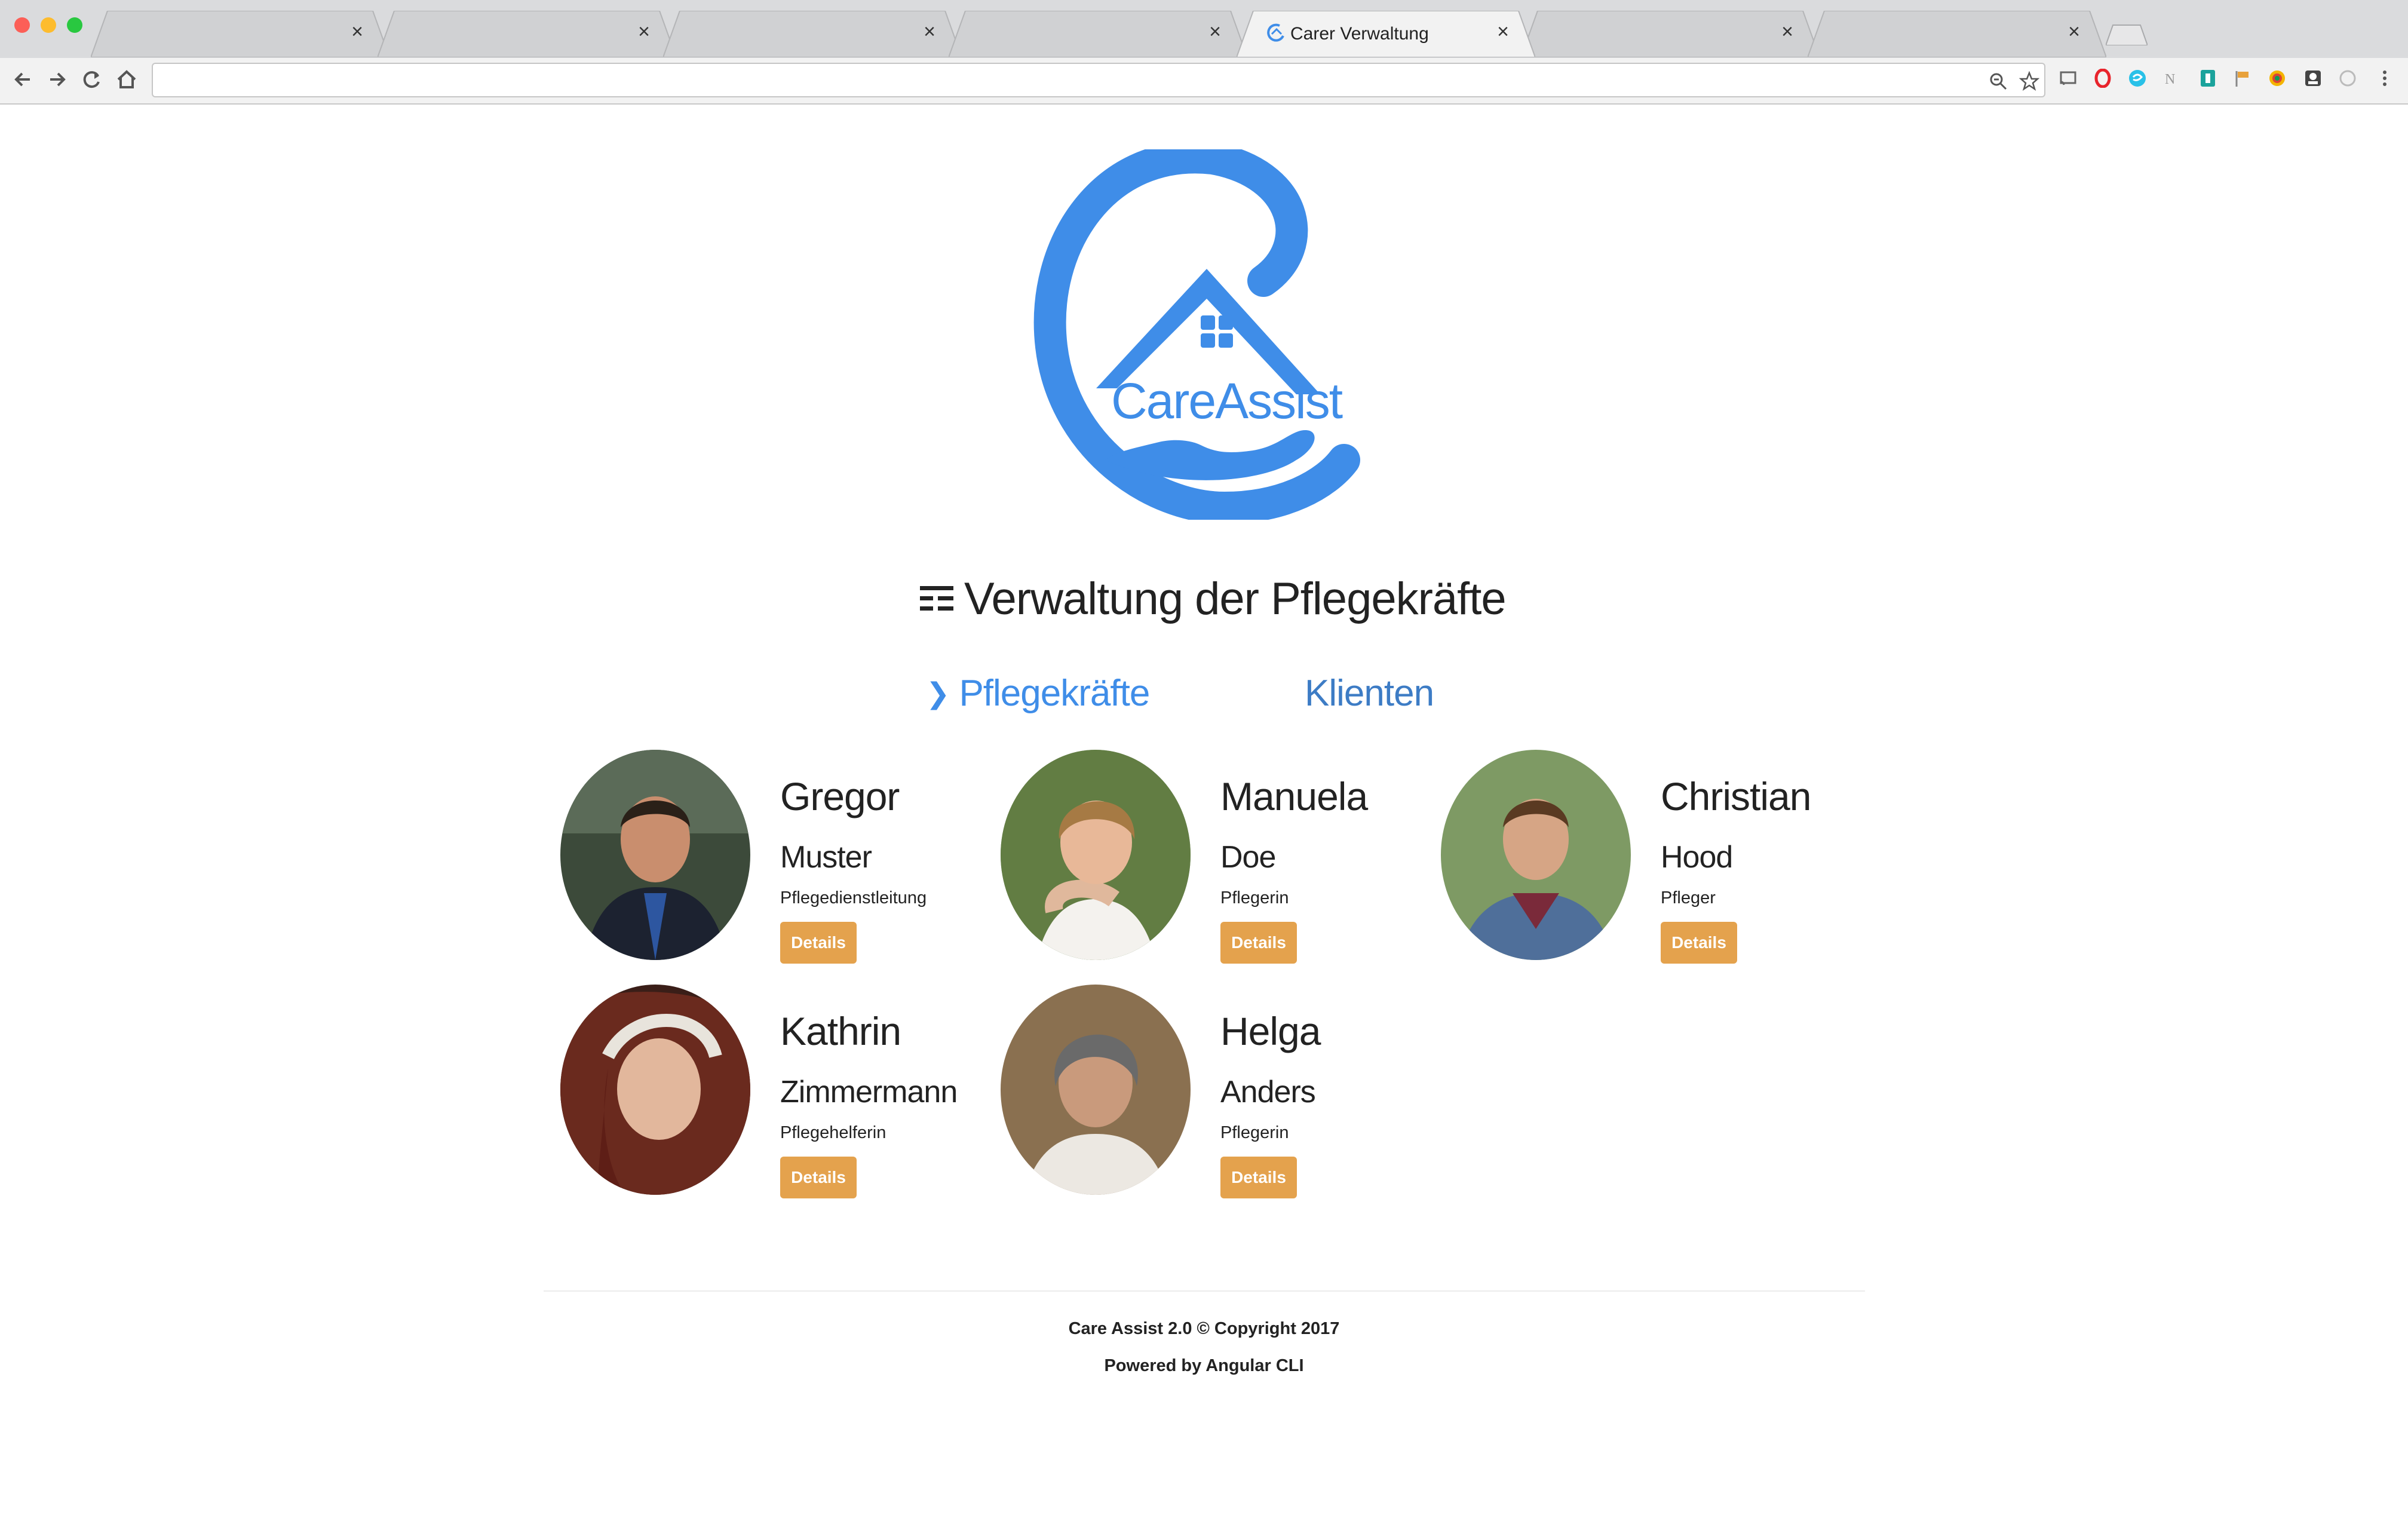 This screenshot has width=2408, height=1524. What do you see at coordinates (2313, 78) in the screenshot?
I see `extension-person-icon` at bounding box center [2313, 78].